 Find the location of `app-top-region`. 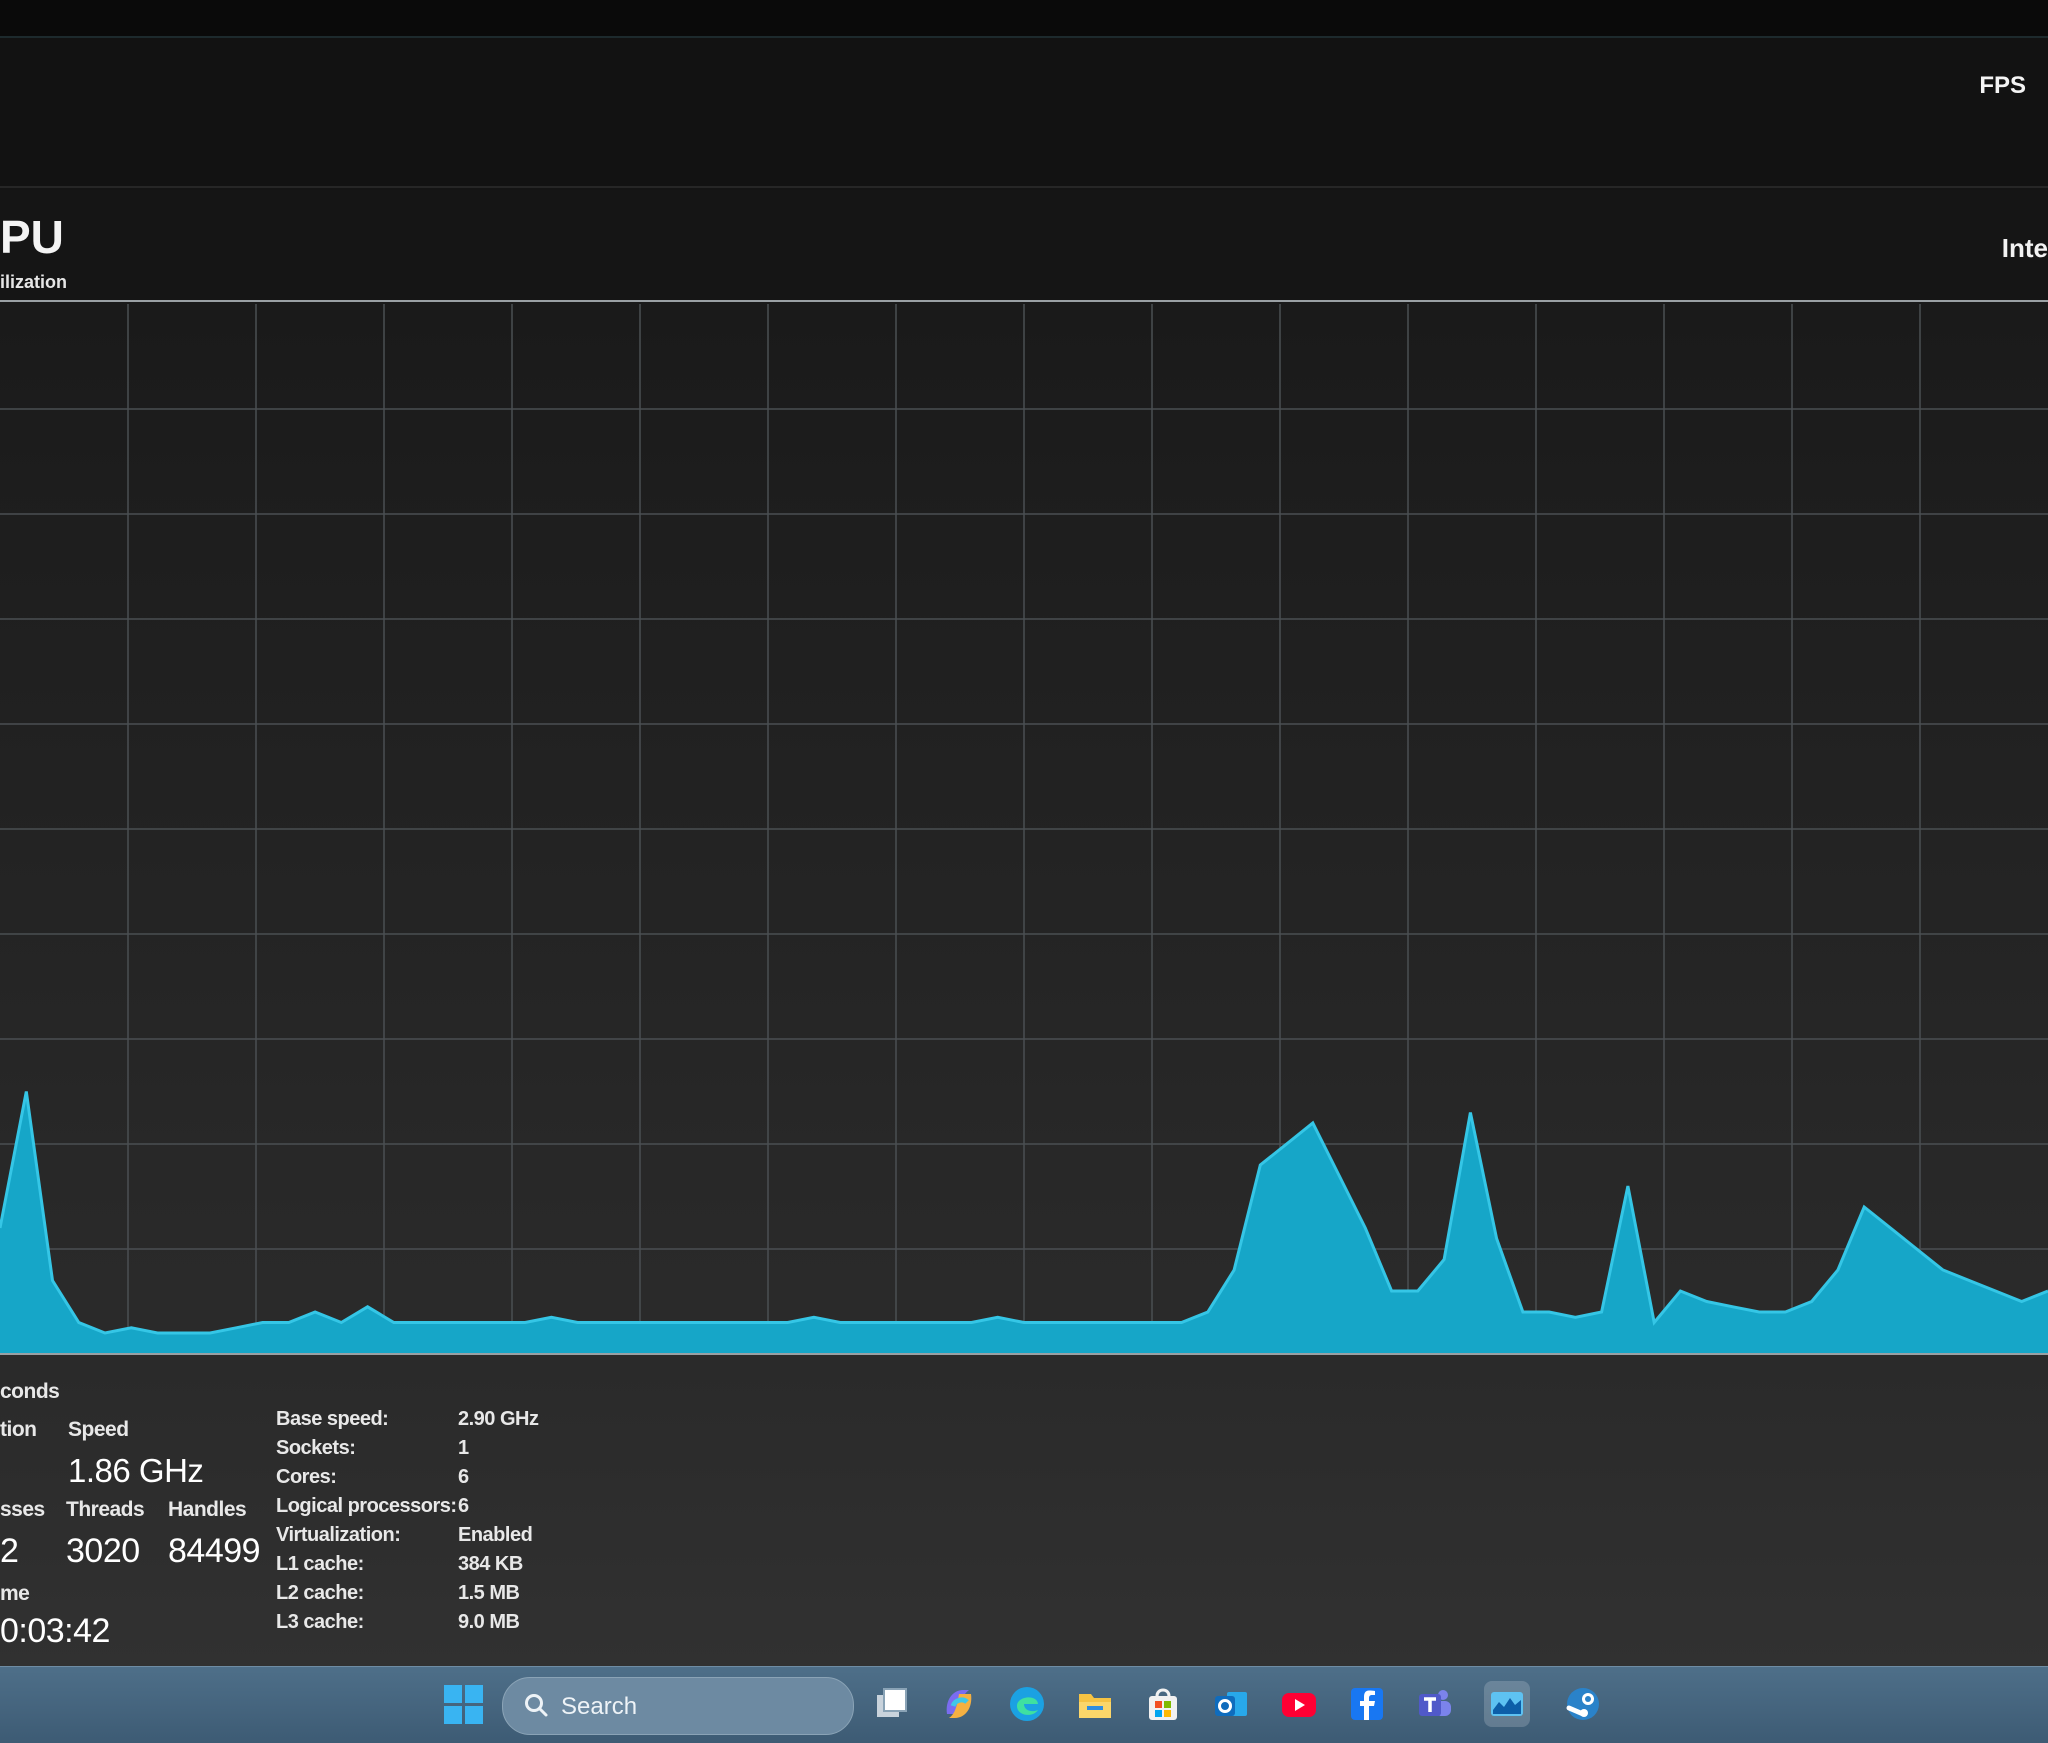

app-top-region is located at coordinates (1024, 113).